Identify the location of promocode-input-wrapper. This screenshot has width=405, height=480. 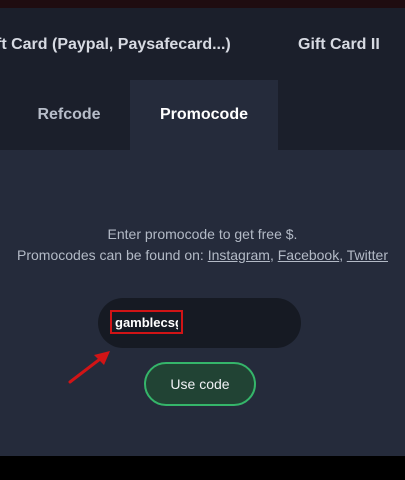
(199, 323).